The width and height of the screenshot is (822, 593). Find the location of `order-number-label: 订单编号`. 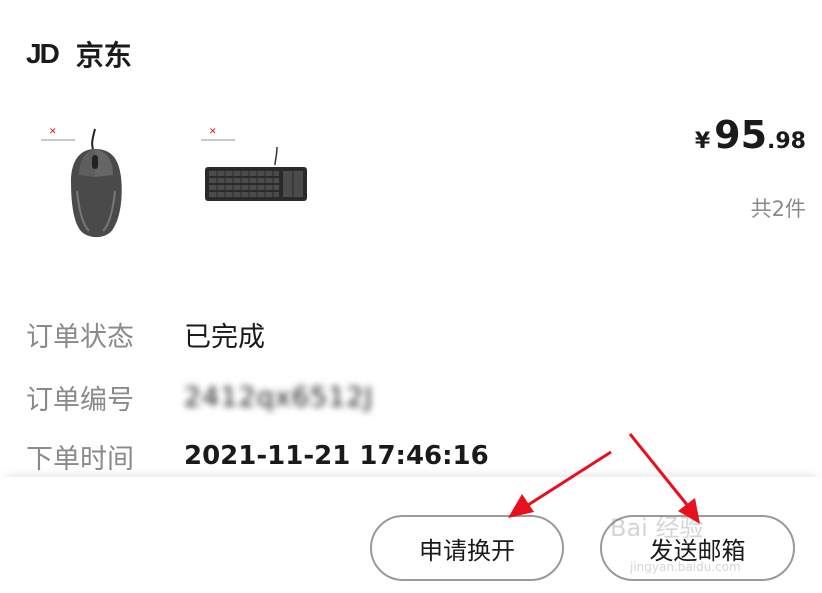

order-number-label: 订单编号 is located at coordinates (80, 400).